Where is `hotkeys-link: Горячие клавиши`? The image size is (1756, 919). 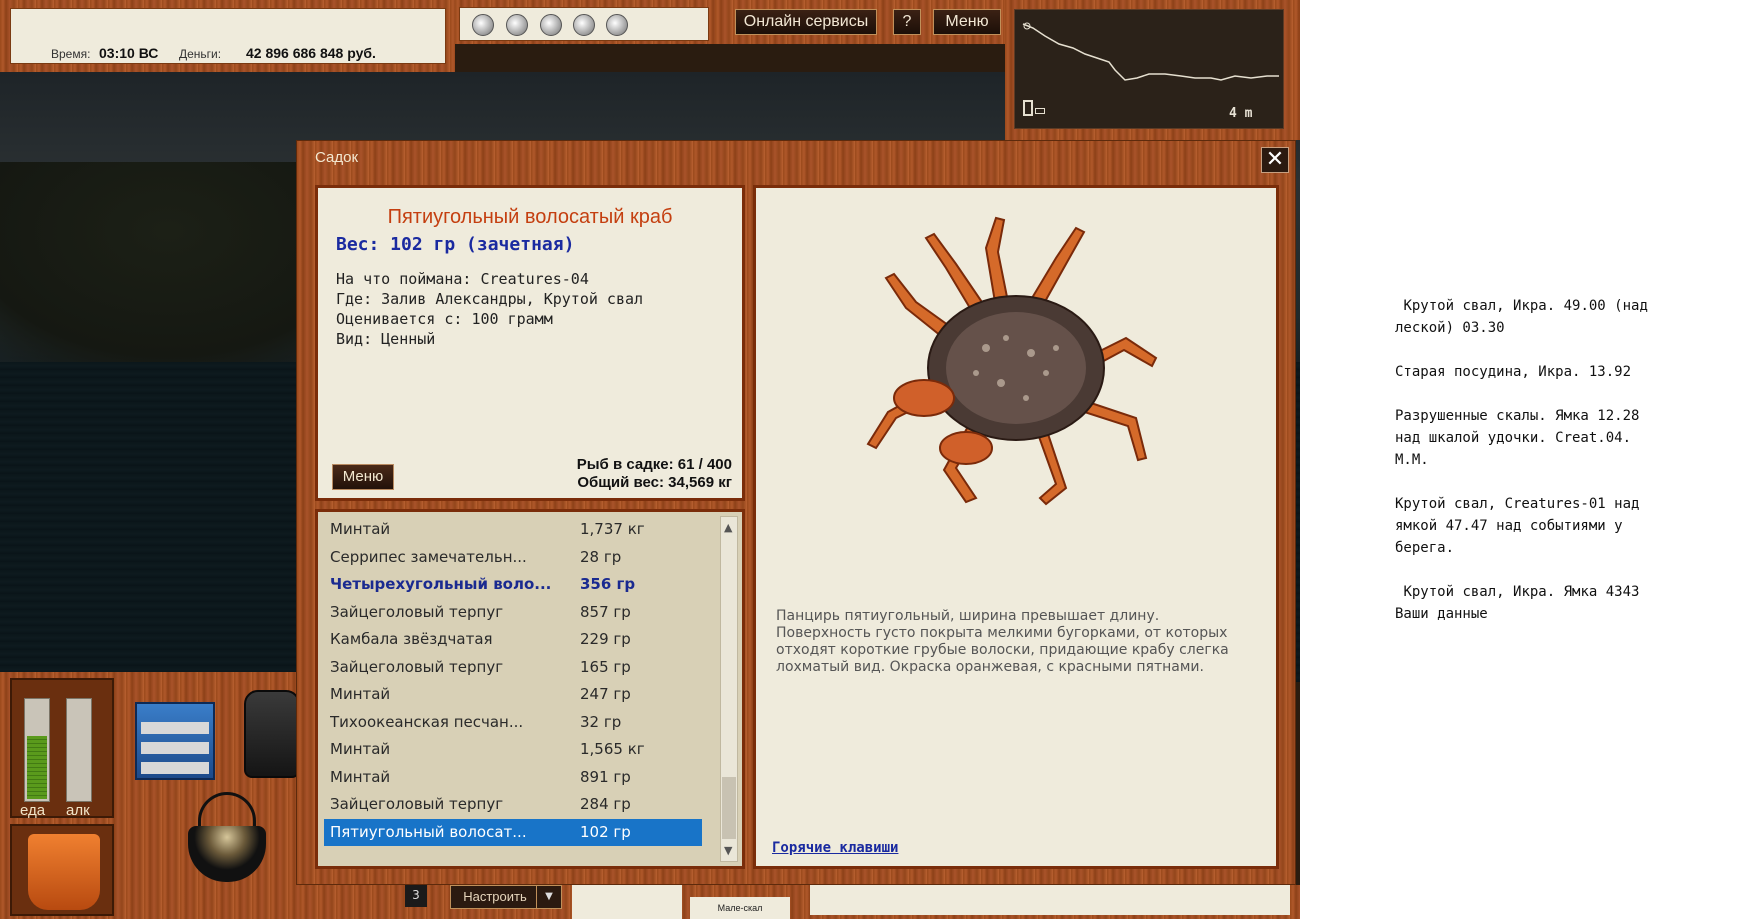 hotkeys-link: Горячие клавиши is located at coordinates (835, 848).